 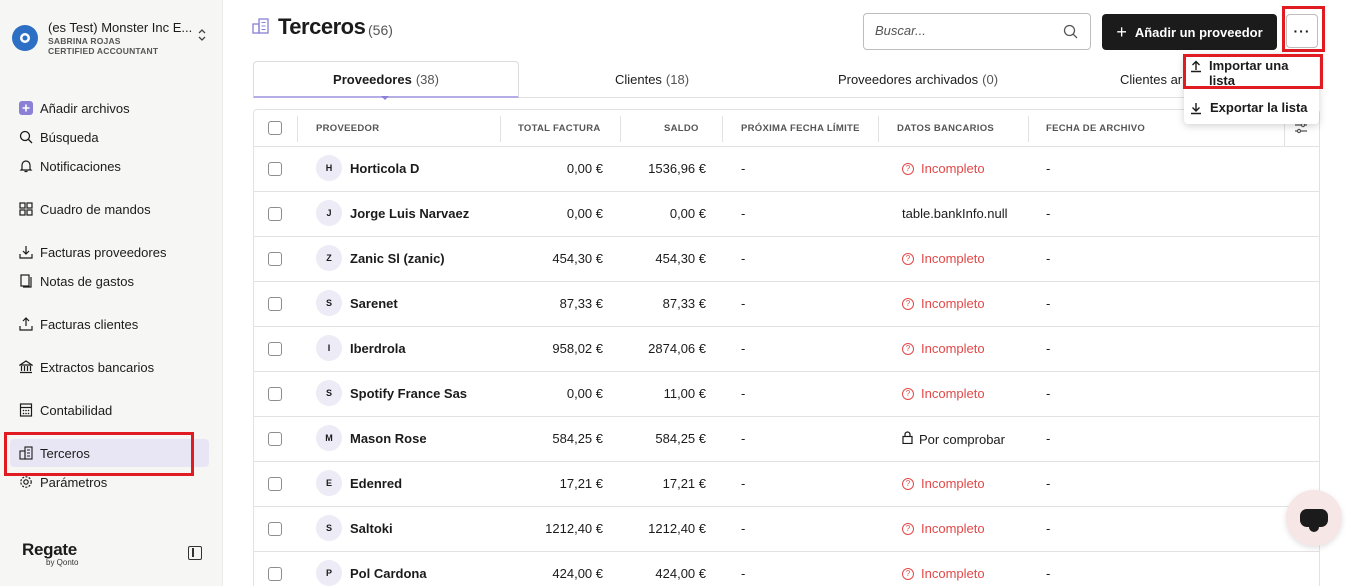 What do you see at coordinates (1095, 128) in the screenshot?
I see `column-header-fecha-archivo: FECHA DE ARCHIVO` at bounding box center [1095, 128].